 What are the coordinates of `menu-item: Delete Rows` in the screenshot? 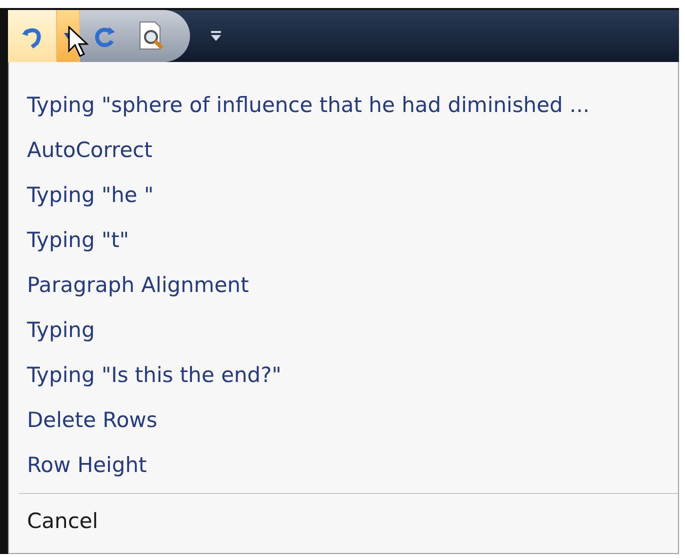 It's located at (343, 419).